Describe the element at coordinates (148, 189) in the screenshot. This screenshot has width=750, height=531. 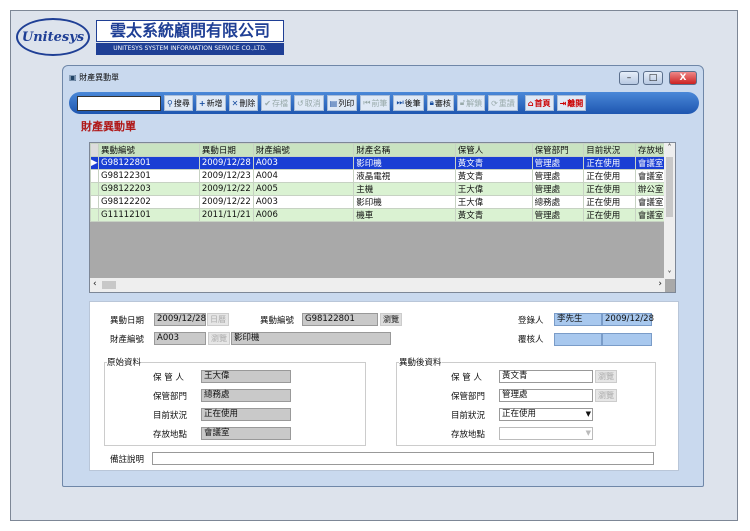
I see `table-cell: G98122203` at that location.